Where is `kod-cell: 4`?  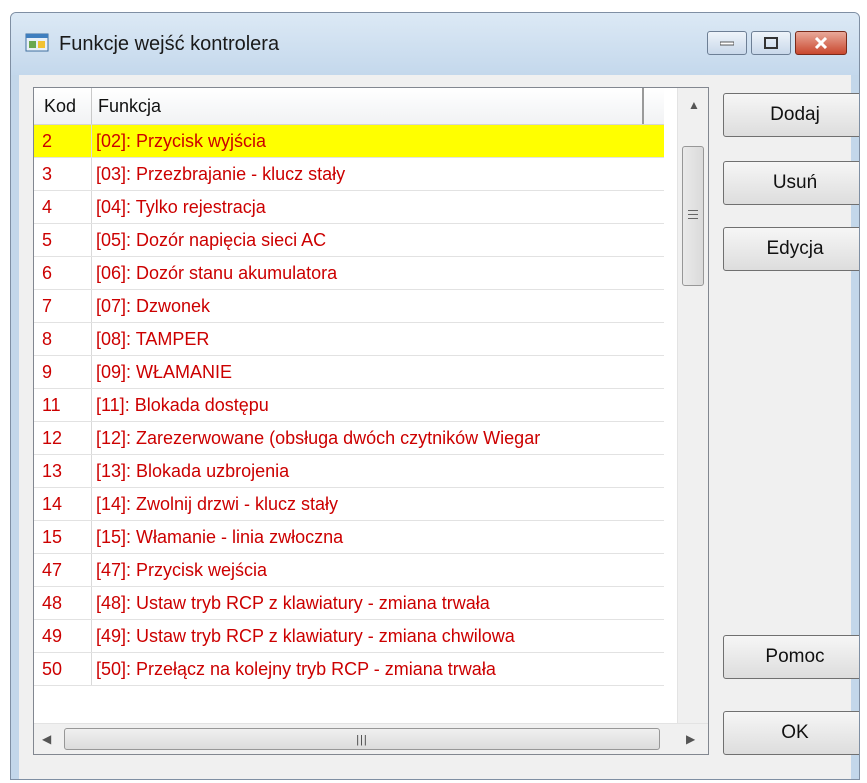
kod-cell: 4 is located at coordinates (63, 207).